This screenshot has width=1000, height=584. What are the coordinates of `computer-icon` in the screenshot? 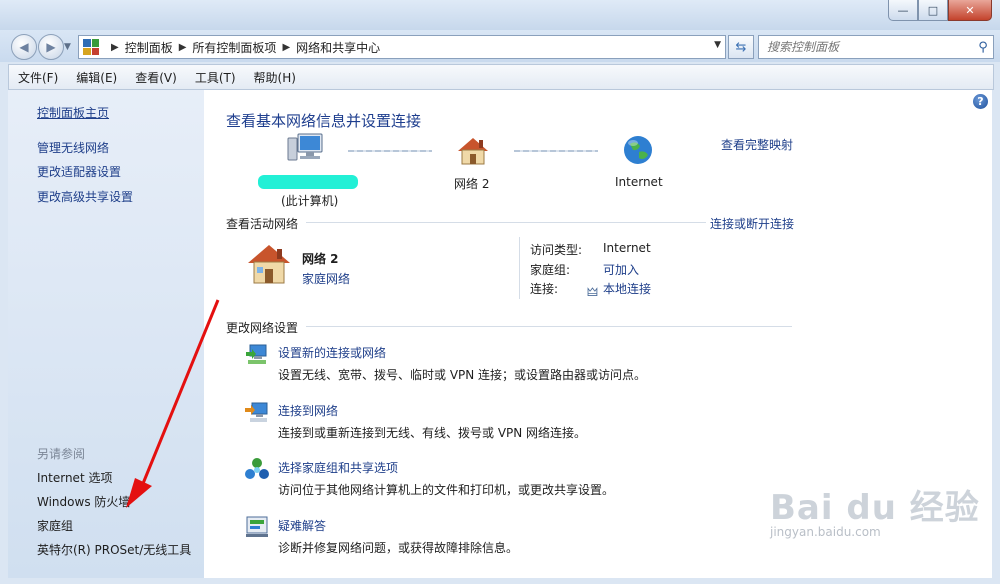 It's located at (305, 147).